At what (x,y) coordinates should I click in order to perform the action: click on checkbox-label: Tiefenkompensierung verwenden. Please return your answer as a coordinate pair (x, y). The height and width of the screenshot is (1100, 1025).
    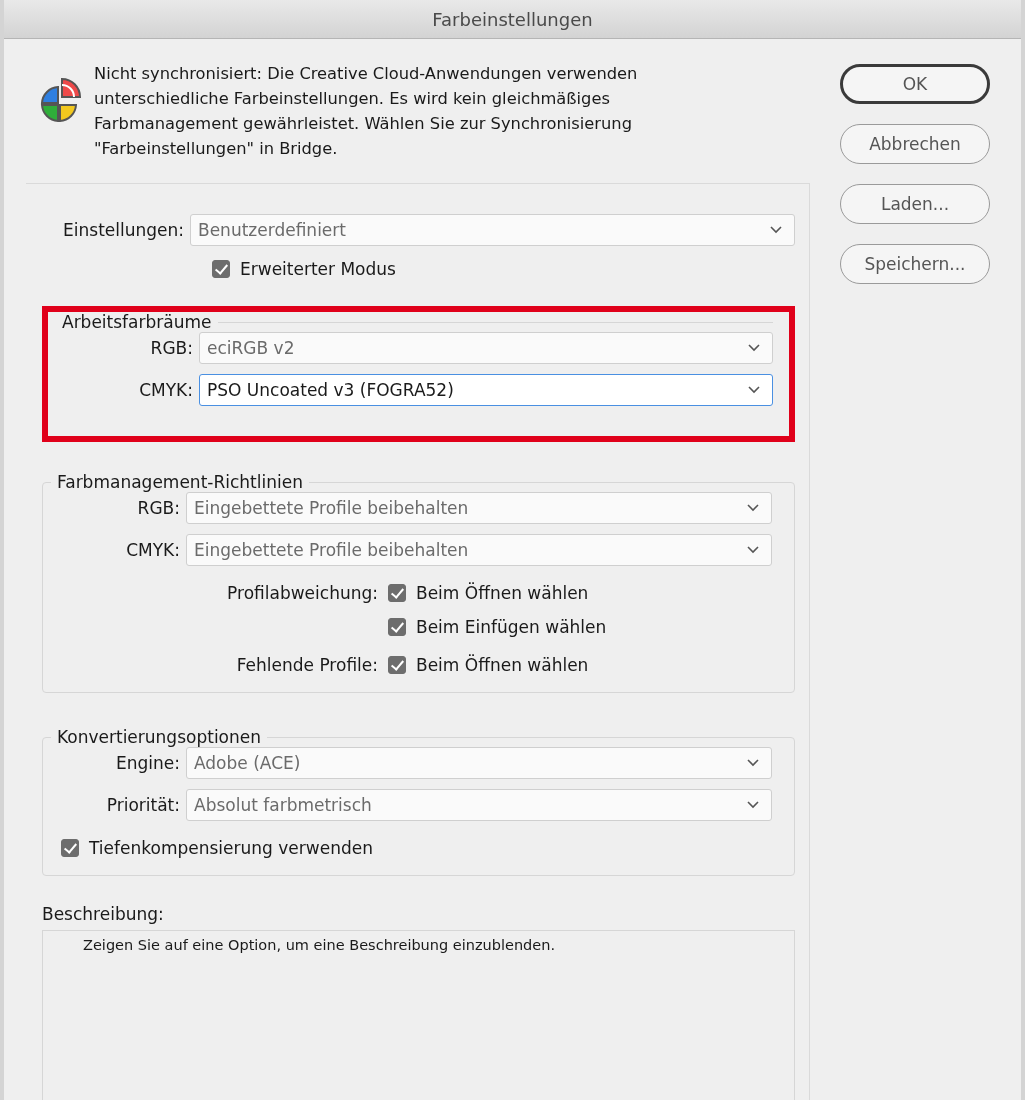
    Looking at the image, I should click on (231, 848).